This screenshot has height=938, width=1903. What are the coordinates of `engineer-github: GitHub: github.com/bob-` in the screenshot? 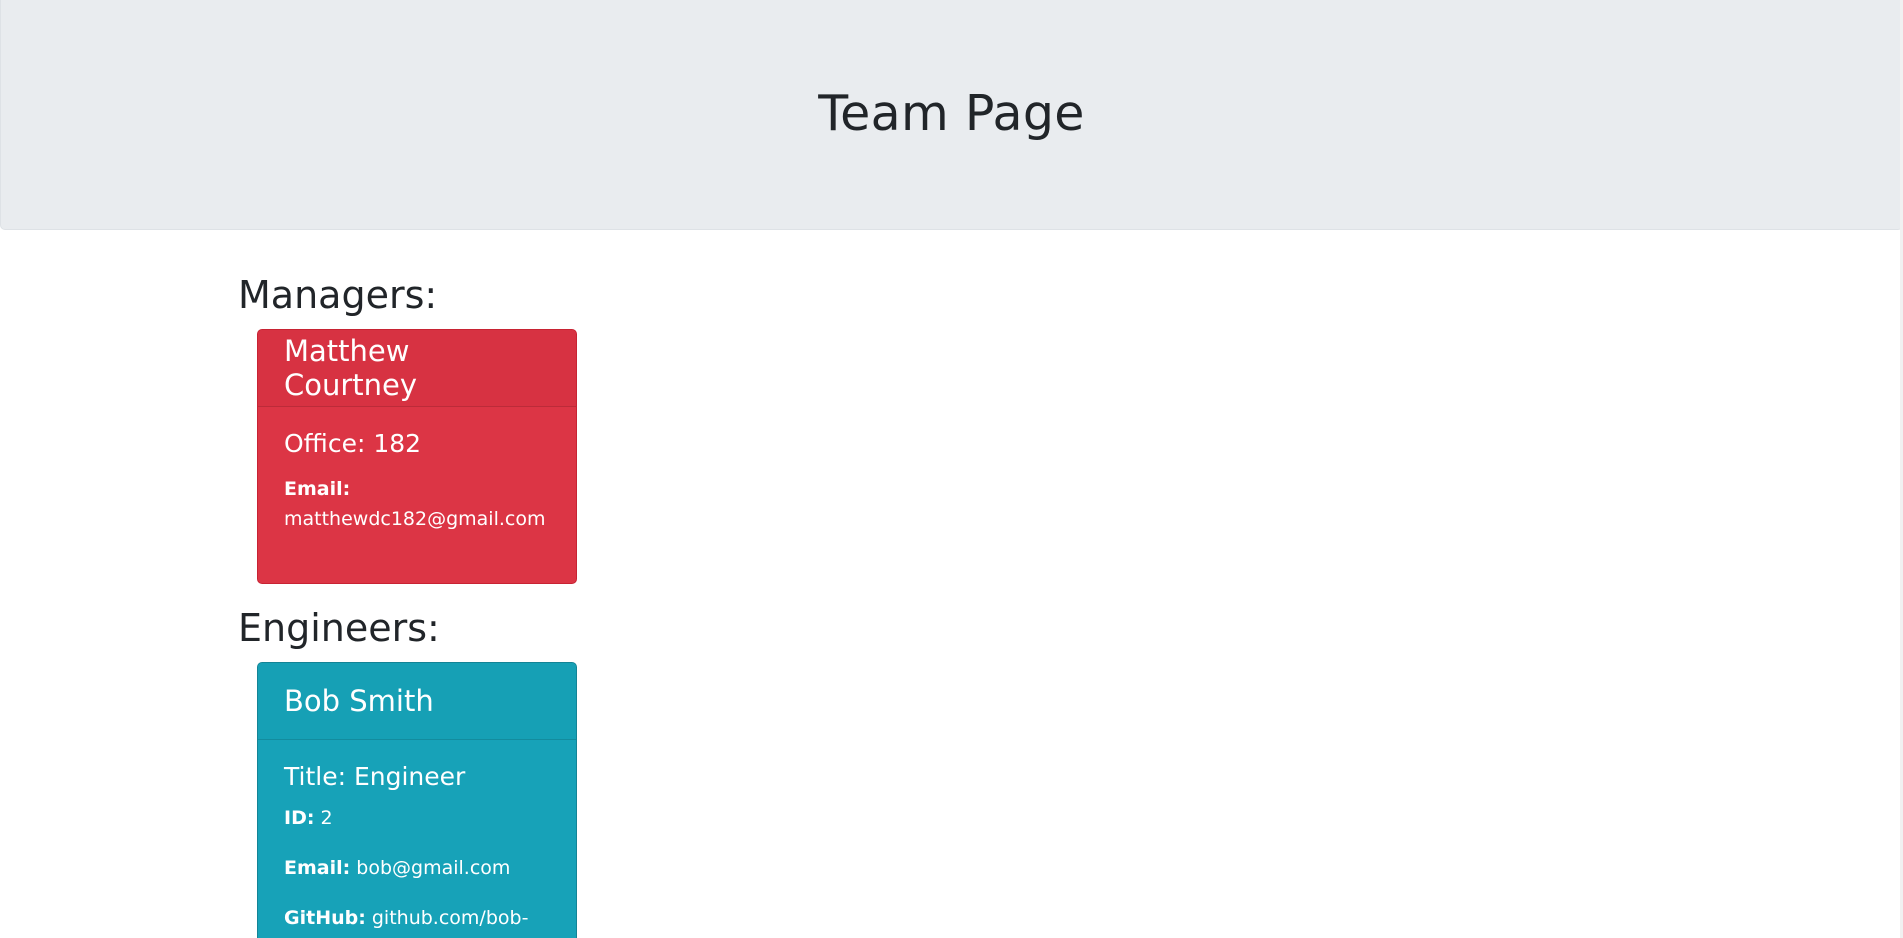 It's located at (417, 918).